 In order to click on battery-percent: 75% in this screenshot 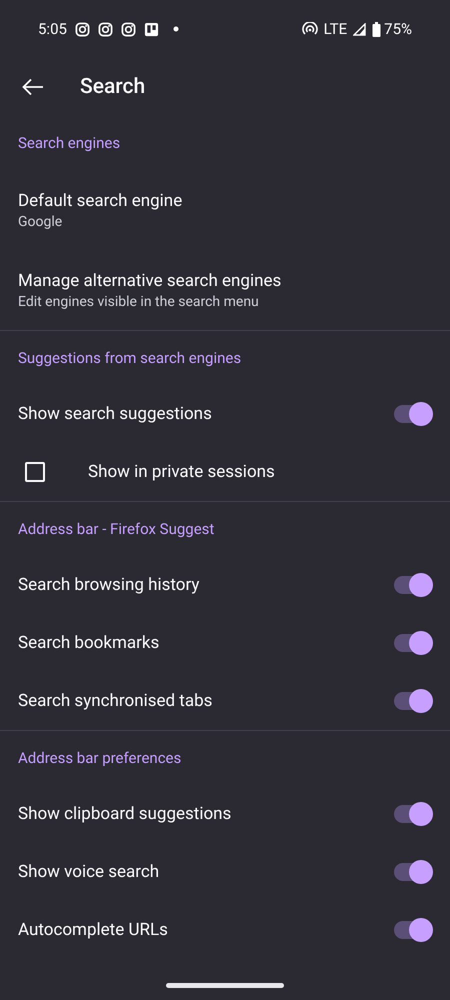, I will do `click(398, 29)`.